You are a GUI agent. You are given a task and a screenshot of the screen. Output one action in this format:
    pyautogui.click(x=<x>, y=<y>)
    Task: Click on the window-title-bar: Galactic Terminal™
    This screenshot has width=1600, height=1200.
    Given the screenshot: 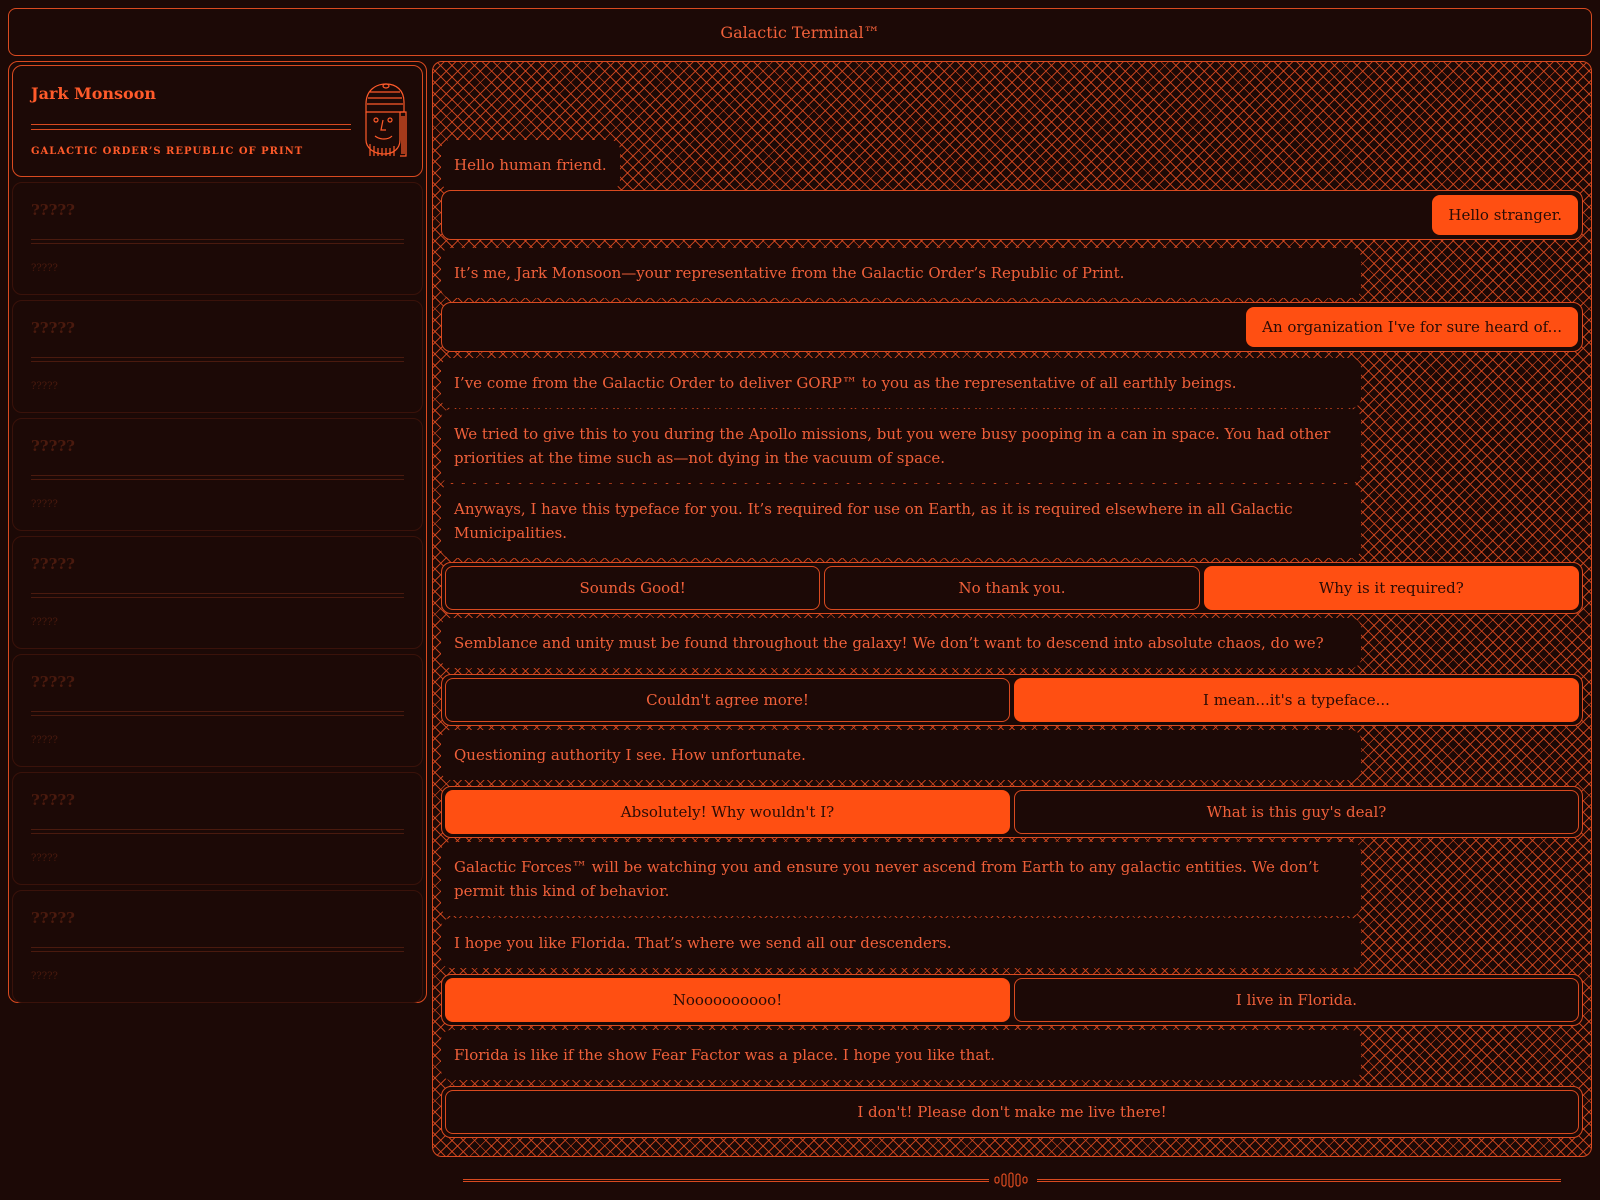 What is the action you would take?
    pyautogui.click(x=800, y=32)
    